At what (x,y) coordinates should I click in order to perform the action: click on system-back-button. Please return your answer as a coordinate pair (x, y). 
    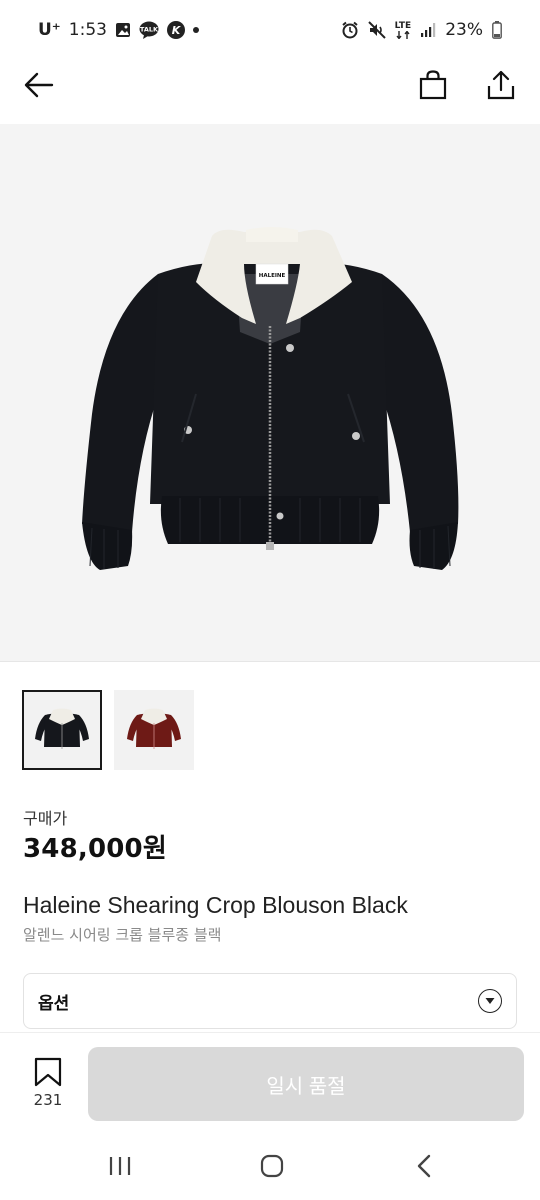
    Looking at the image, I should click on (424, 1166).